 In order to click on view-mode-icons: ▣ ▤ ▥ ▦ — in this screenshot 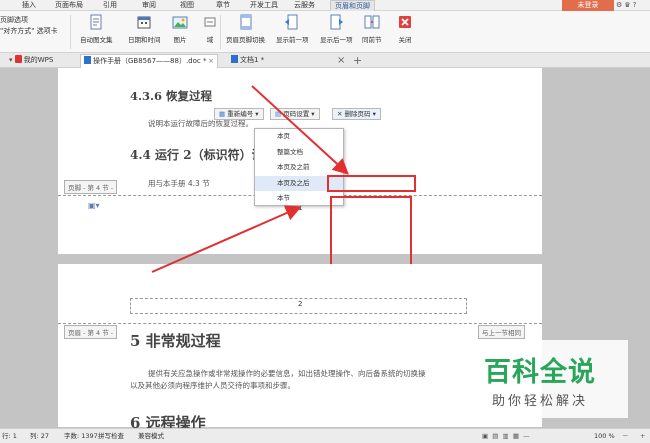, I will do `click(506, 436)`.